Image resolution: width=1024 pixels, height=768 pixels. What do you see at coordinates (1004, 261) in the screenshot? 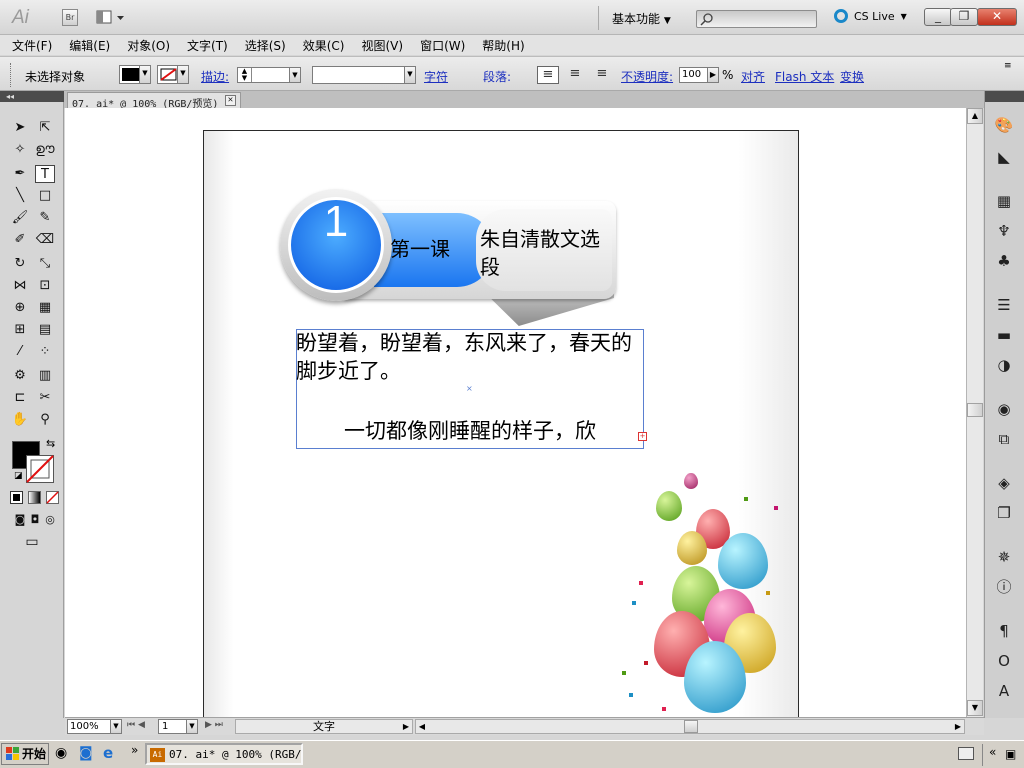
I see `symbols-panel-icon: ♣` at bounding box center [1004, 261].